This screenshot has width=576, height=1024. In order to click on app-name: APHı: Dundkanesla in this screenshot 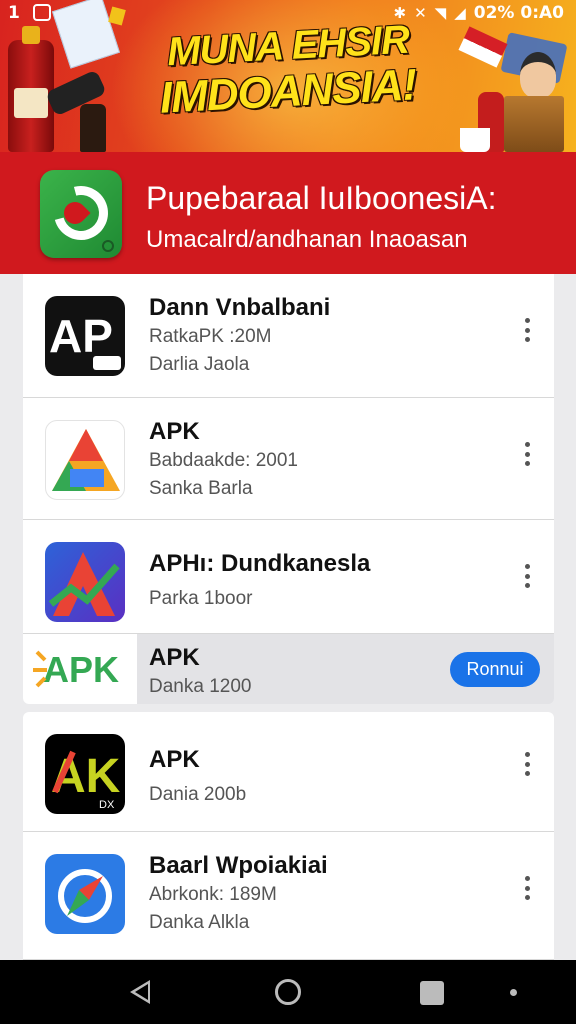, I will do `click(260, 563)`.